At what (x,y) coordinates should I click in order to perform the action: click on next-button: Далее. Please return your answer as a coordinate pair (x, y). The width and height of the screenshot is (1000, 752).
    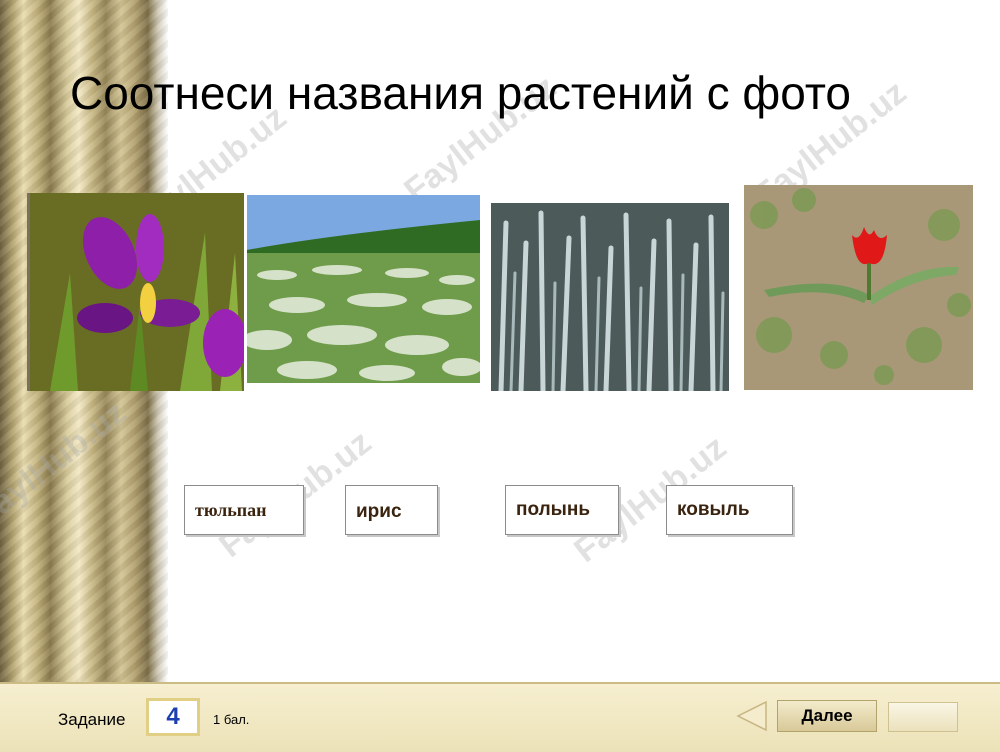
    Looking at the image, I should click on (827, 716).